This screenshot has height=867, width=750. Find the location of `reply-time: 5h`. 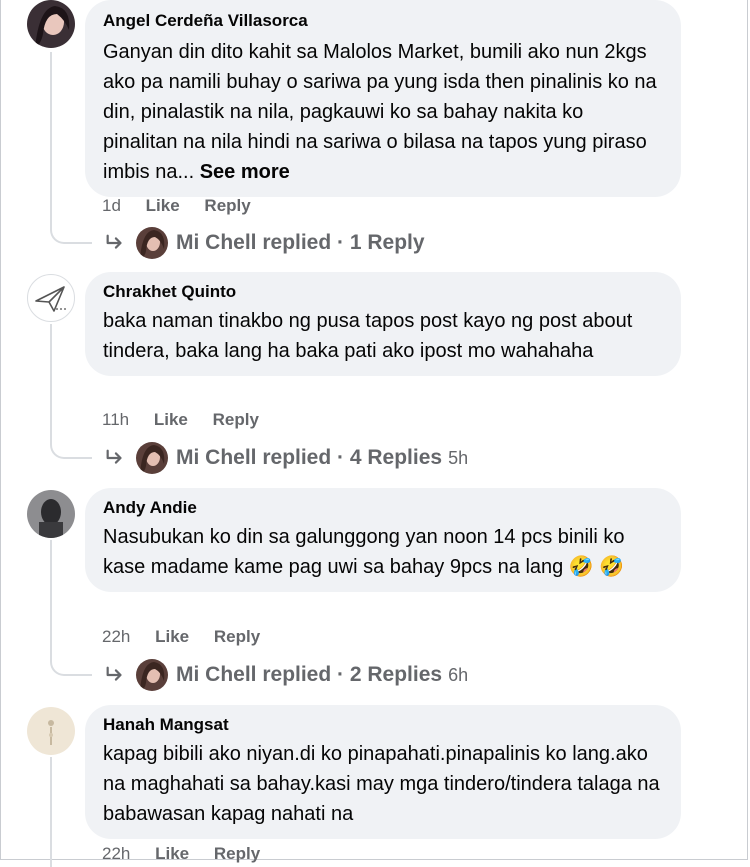

reply-time: 5h is located at coordinates (458, 457).